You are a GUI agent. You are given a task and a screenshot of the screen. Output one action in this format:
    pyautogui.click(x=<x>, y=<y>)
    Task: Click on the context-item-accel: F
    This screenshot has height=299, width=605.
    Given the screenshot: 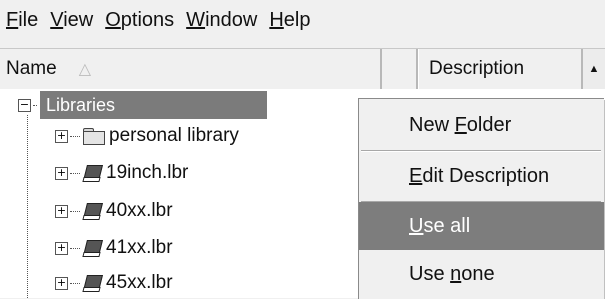 What is the action you would take?
    pyautogui.click(x=460, y=124)
    